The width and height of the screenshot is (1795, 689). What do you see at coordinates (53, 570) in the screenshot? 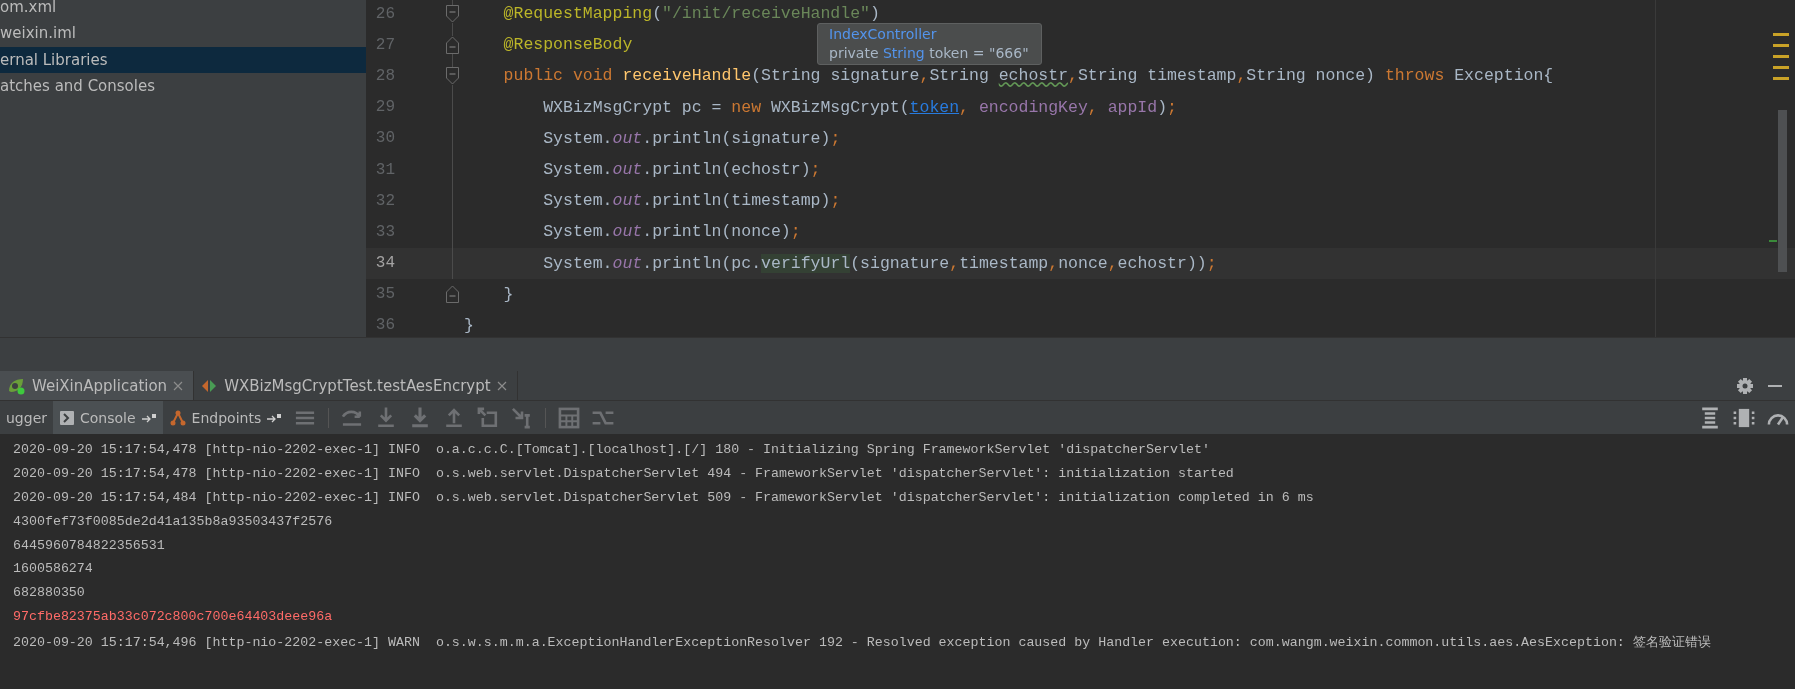
I see `console-line: 1600586274` at bounding box center [53, 570].